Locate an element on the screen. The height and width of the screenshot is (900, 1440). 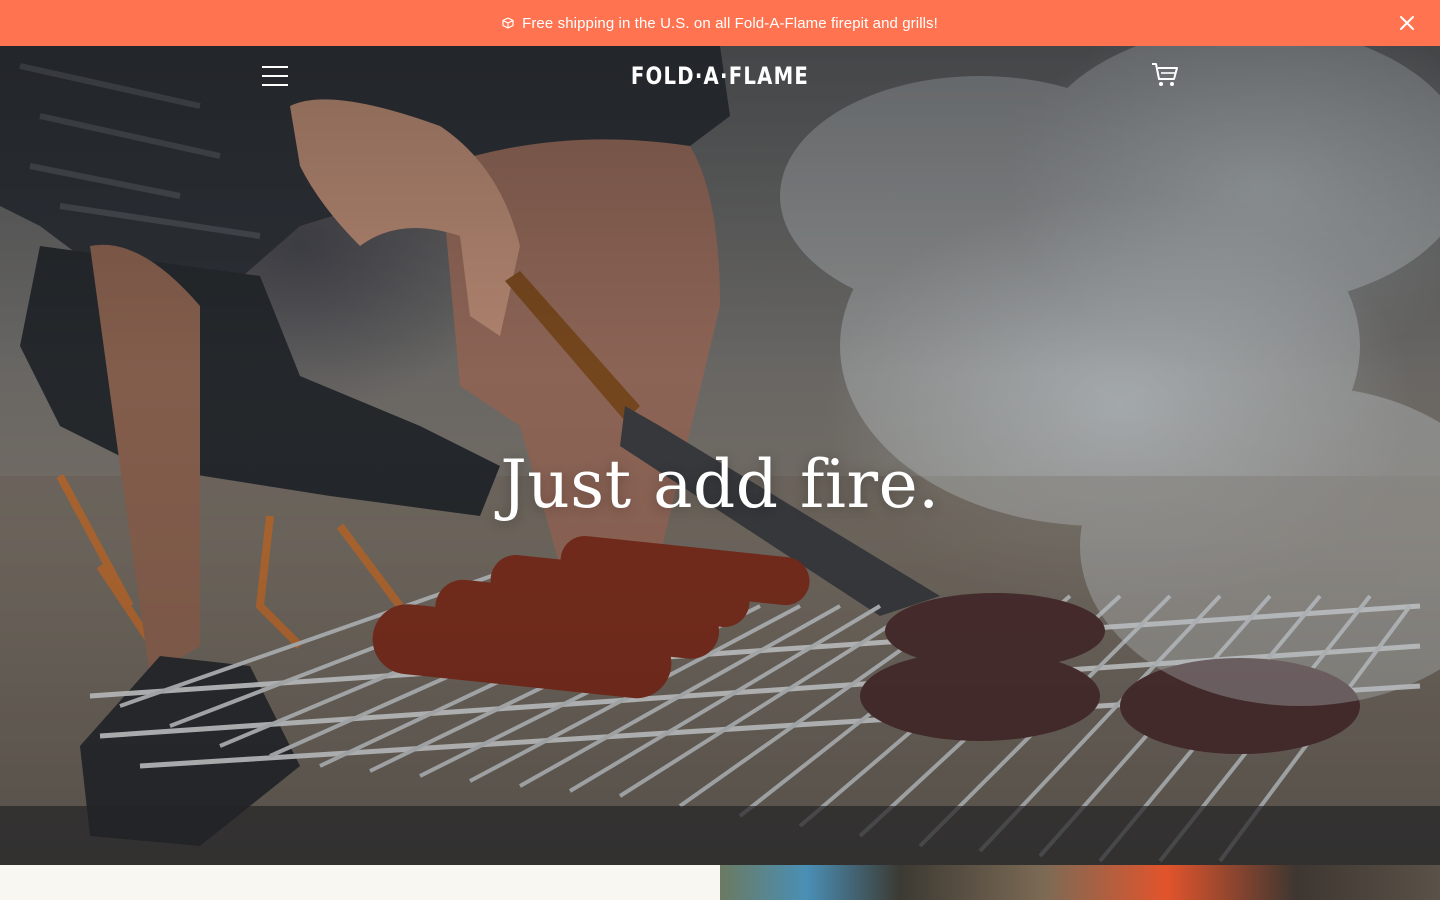
site-logo: FOLD·A·FLAME is located at coordinates (720, 76).